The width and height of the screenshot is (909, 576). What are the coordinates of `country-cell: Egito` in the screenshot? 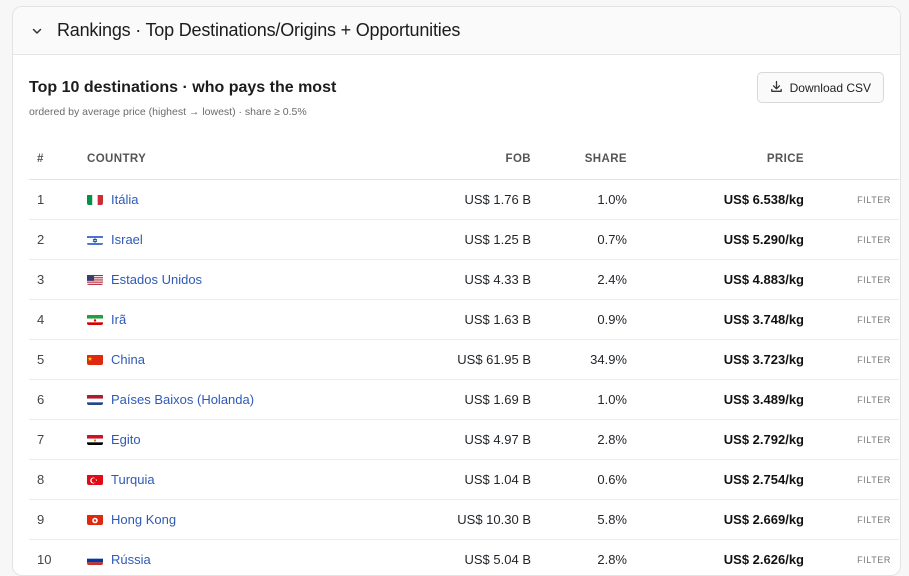 It's located at (224, 440).